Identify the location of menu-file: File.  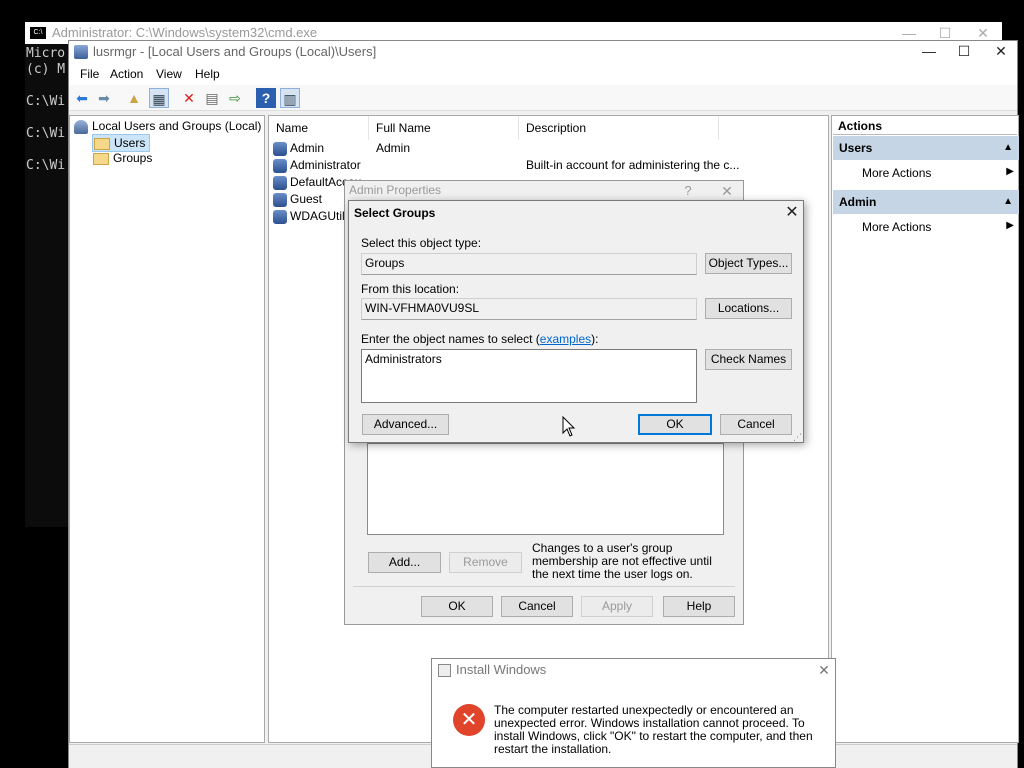
(89, 74).